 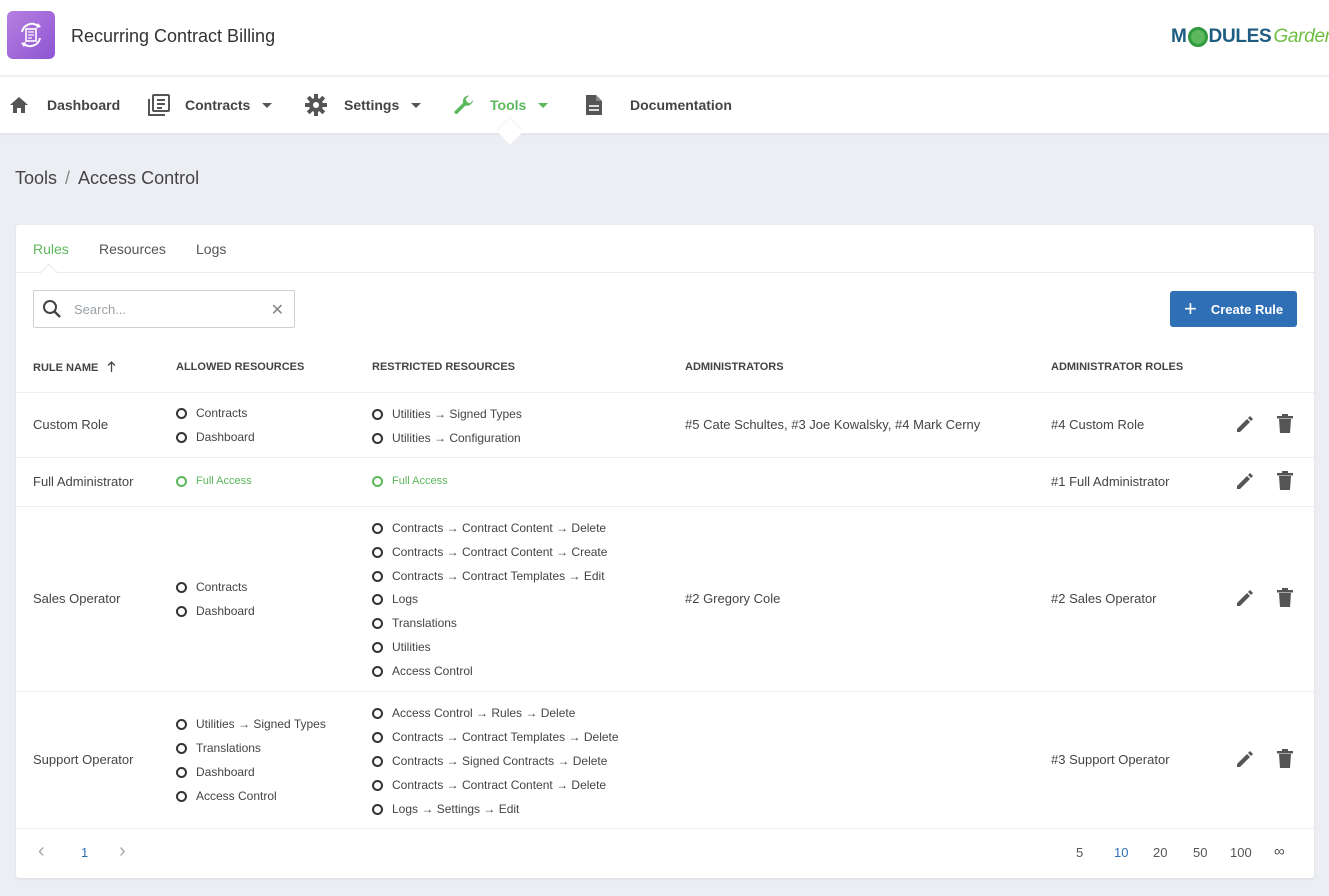 I want to click on restricted-resource: Logs → Settings → Edit, so click(x=445, y=809).